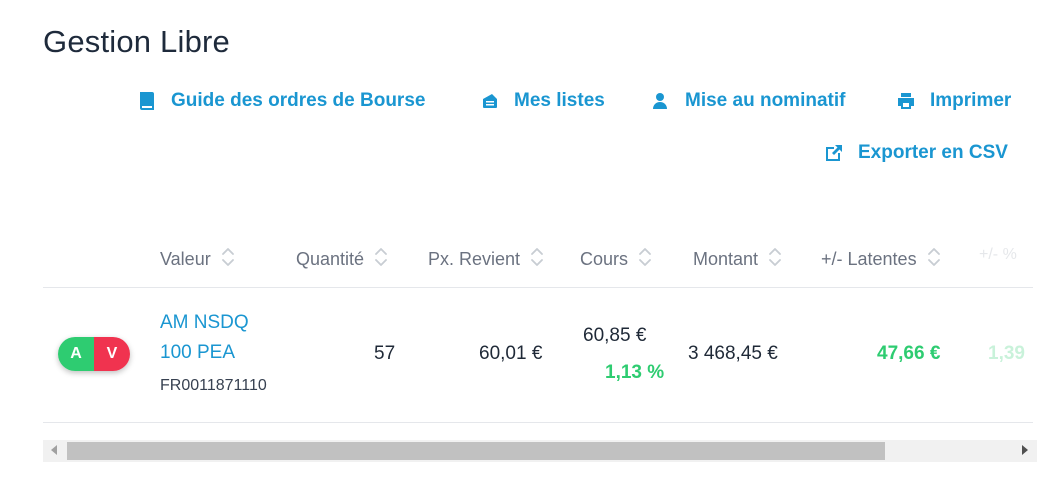 The image size is (1048, 496). Describe the element at coordinates (197, 259) in the screenshot. I see `column-header-valeur: Valeur` at that location.